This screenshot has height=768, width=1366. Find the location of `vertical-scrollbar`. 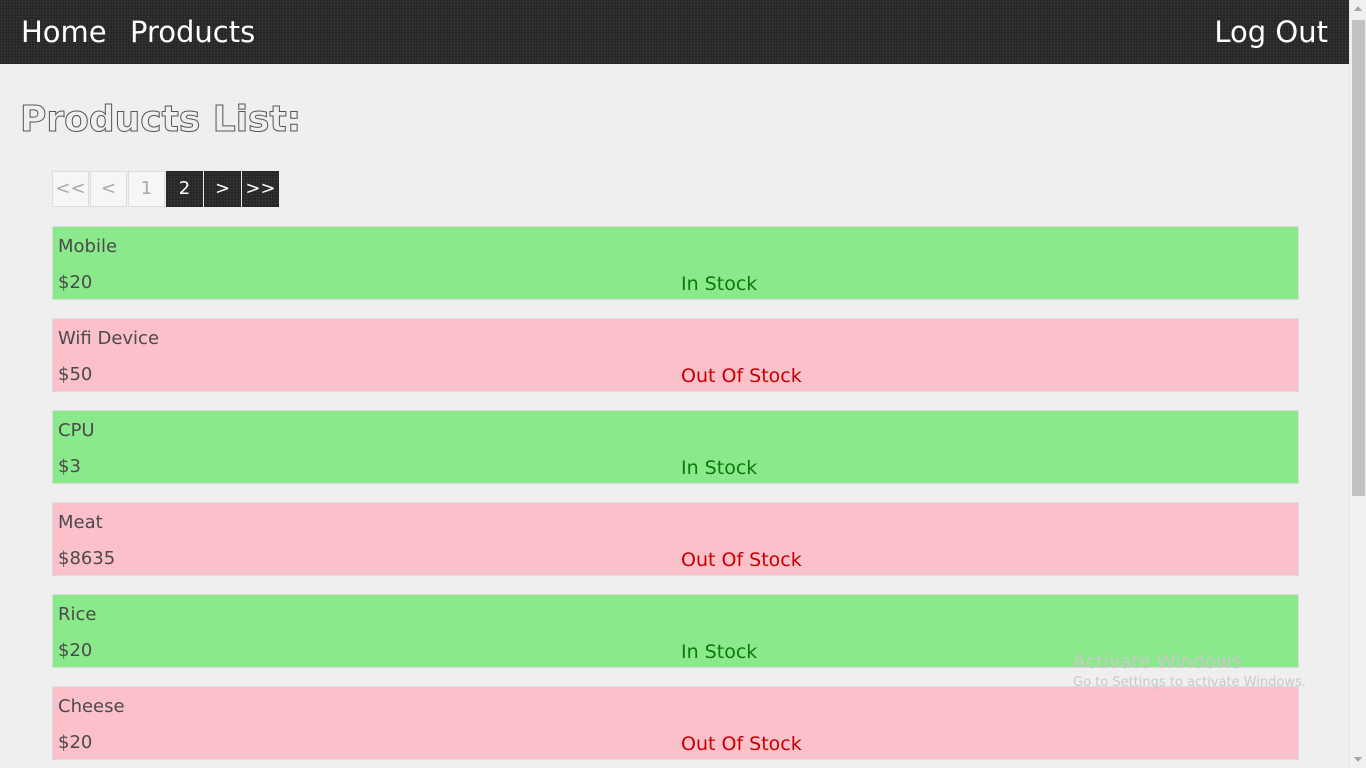

vertical-scrollbar is located at coordinates (1357, 384).